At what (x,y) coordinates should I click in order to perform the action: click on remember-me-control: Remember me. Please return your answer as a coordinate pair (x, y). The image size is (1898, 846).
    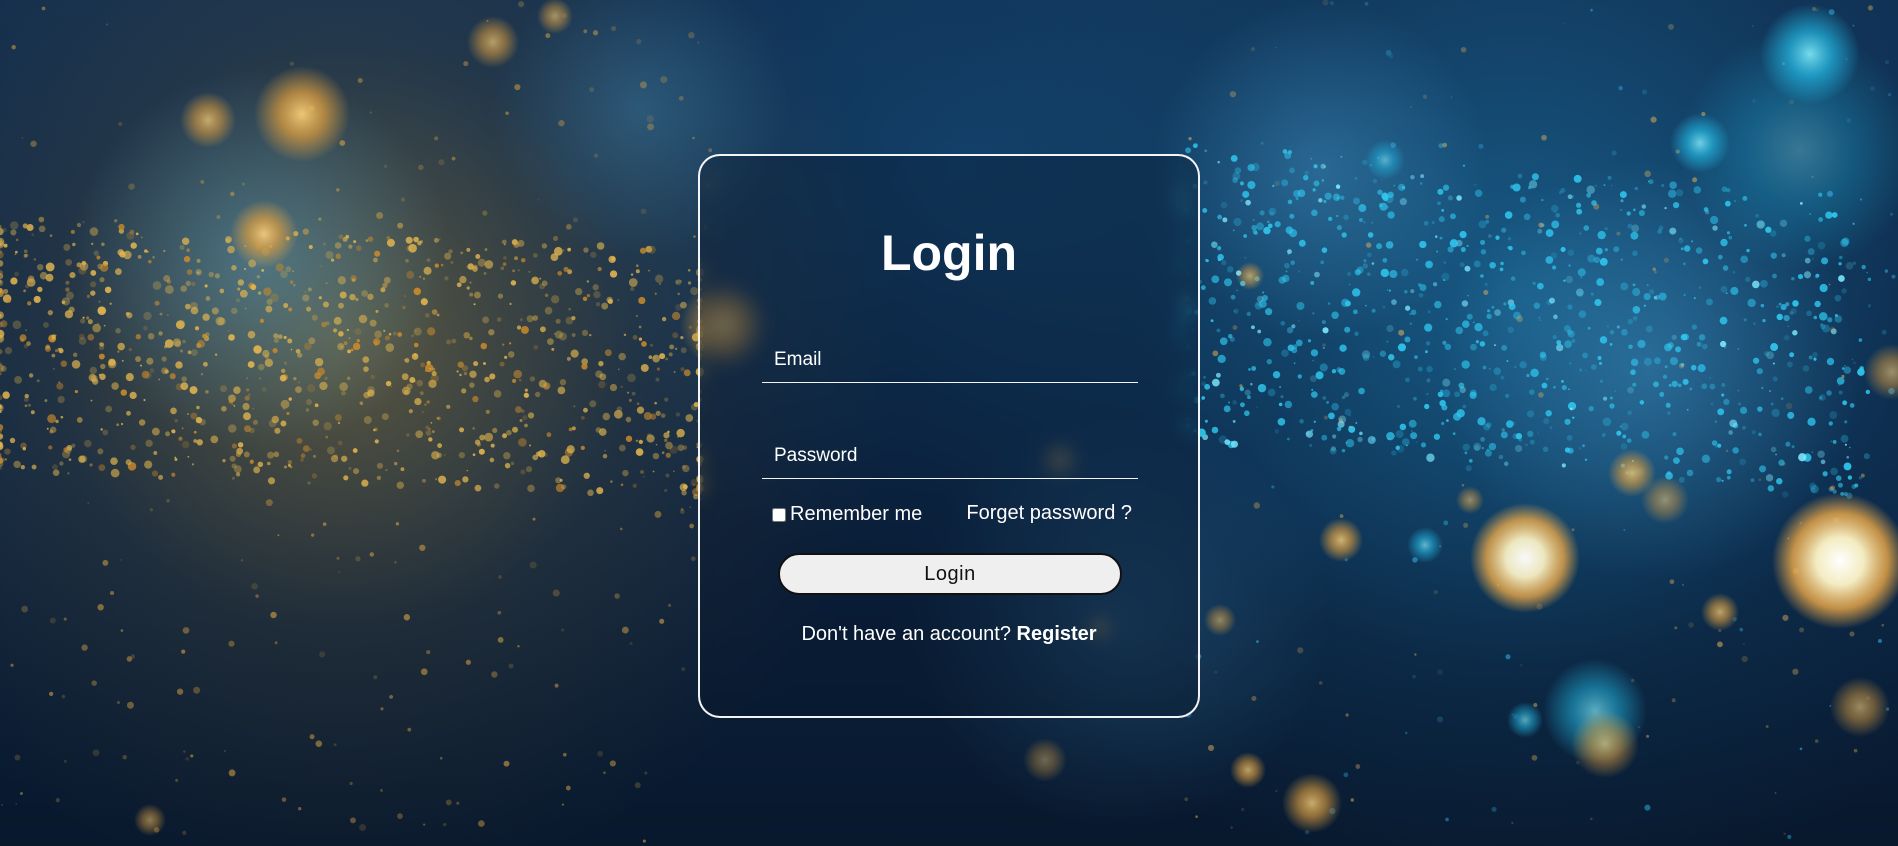
    Looking at the image, I should click on (847, 514).